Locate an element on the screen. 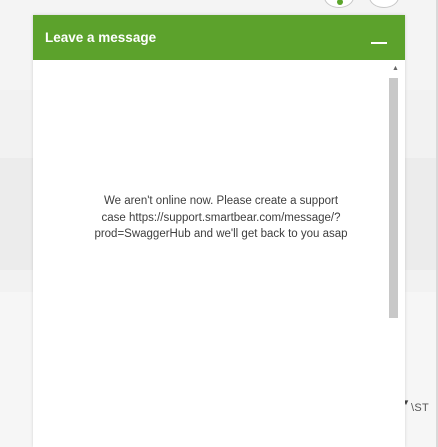 The image size is (438, 447). status-dot-icon is located at coordinates (340, 2).